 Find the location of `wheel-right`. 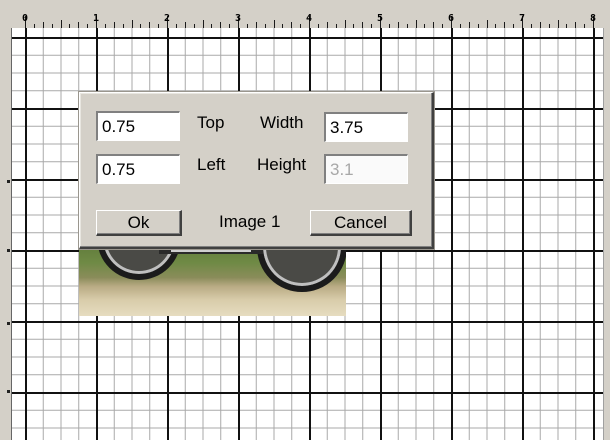

wheel-right is located at coordinates (301, 267).